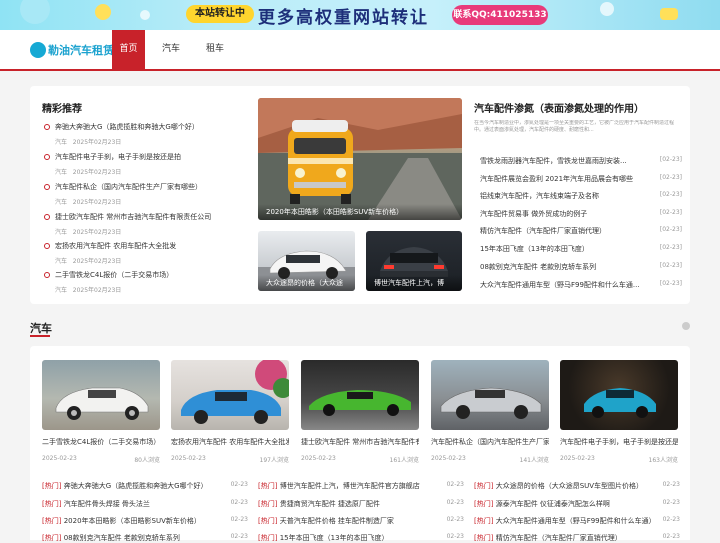  I want to click on list-item: [热门] 天普汽车配件价格 挂车配件制造厂家 02-23, so click(361, 521).